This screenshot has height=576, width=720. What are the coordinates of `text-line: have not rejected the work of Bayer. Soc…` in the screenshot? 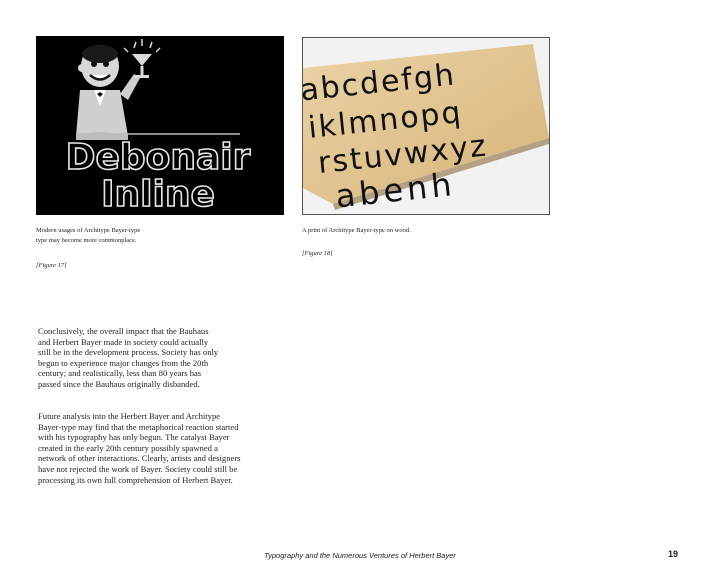 It's located at (138, 468).